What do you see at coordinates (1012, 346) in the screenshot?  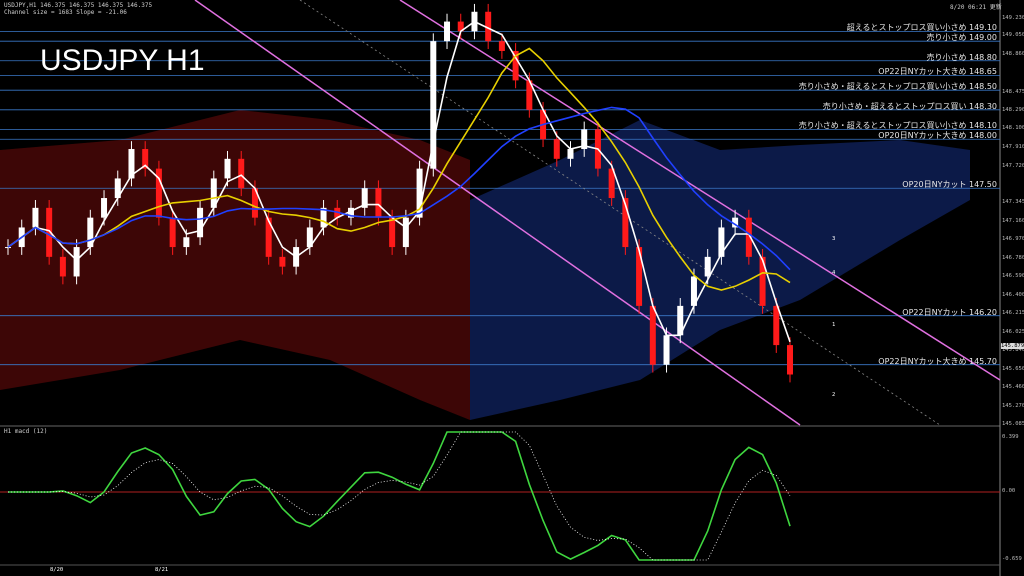 I see `current-price-badge: 145.879` at bounding box center [1012, 346].